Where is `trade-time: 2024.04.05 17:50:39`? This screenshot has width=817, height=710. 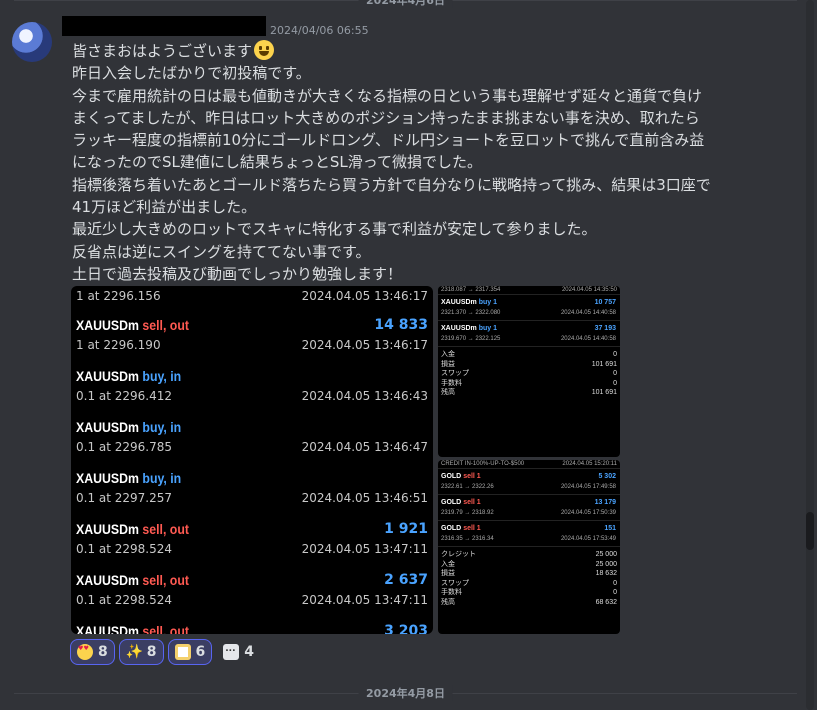
trade-time: 2024.04.05 17:50:39 is located at coordinates (588, 513).